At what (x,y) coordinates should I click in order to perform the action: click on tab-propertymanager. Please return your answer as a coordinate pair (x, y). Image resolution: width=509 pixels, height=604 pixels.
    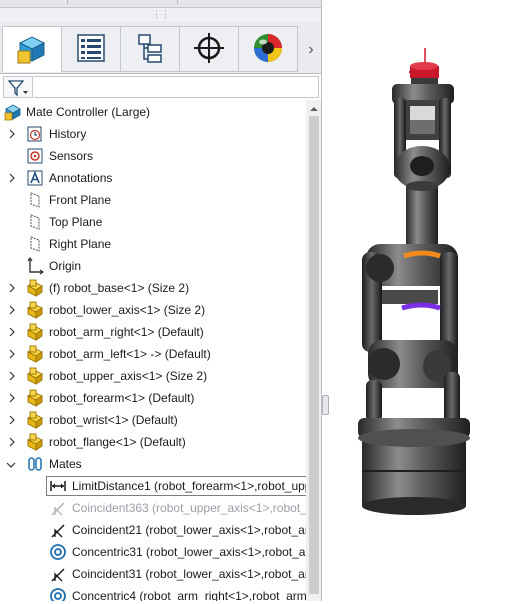
    Looking at the image, I should click on (91, 49).